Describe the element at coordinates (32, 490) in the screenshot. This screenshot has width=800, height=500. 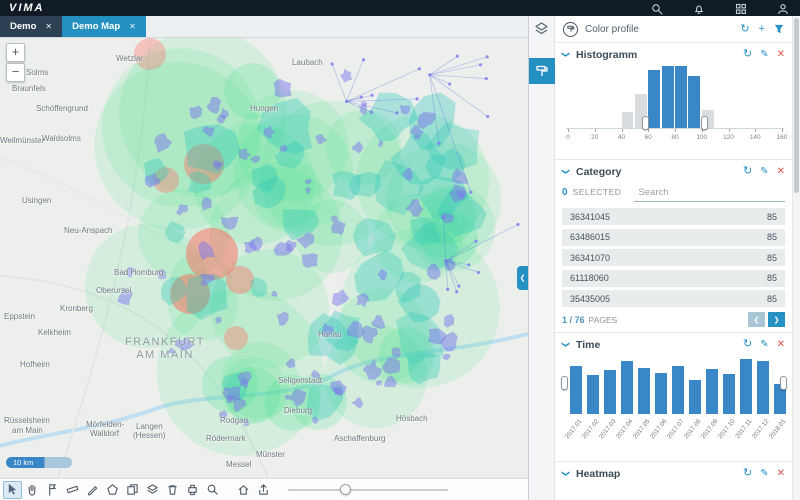
I see `pan-tool` at that location.